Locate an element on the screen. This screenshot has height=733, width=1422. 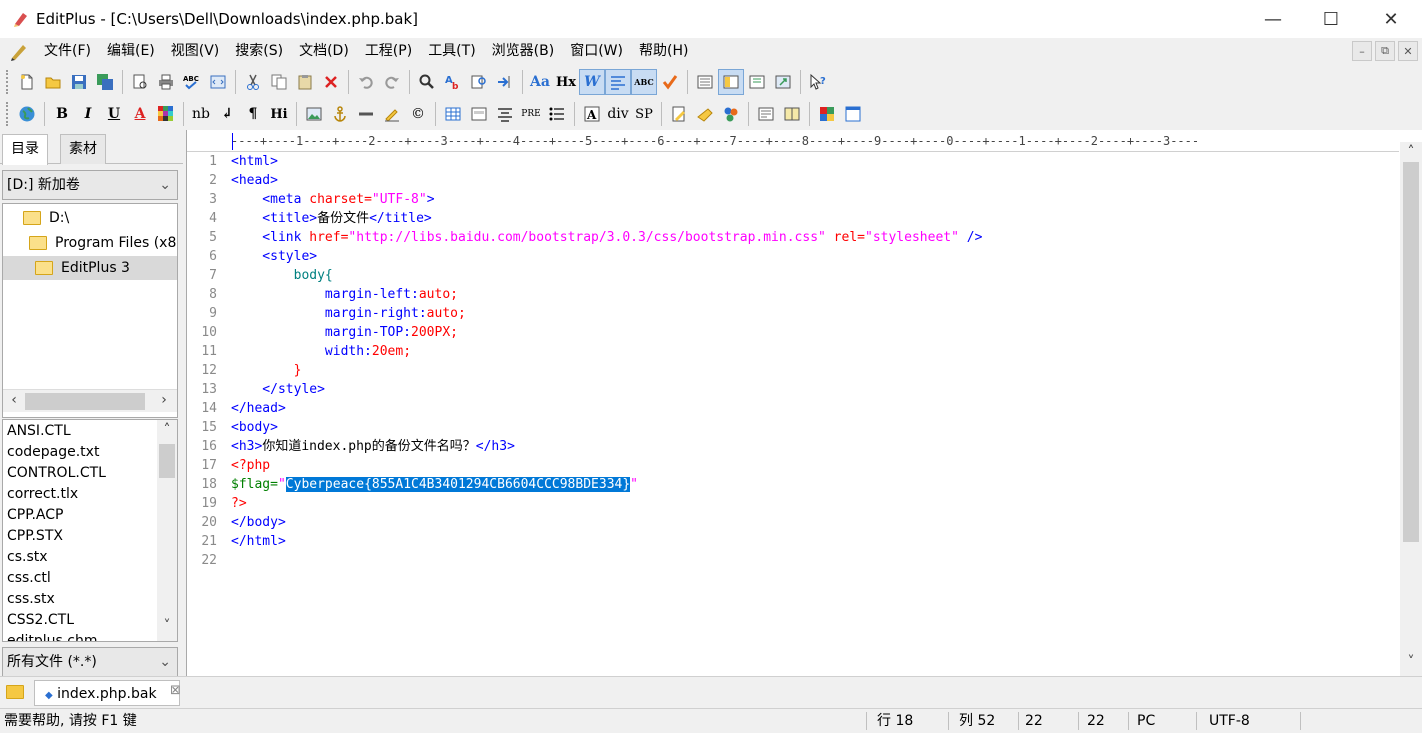
save-all-button is located at coordinates (105, 82).